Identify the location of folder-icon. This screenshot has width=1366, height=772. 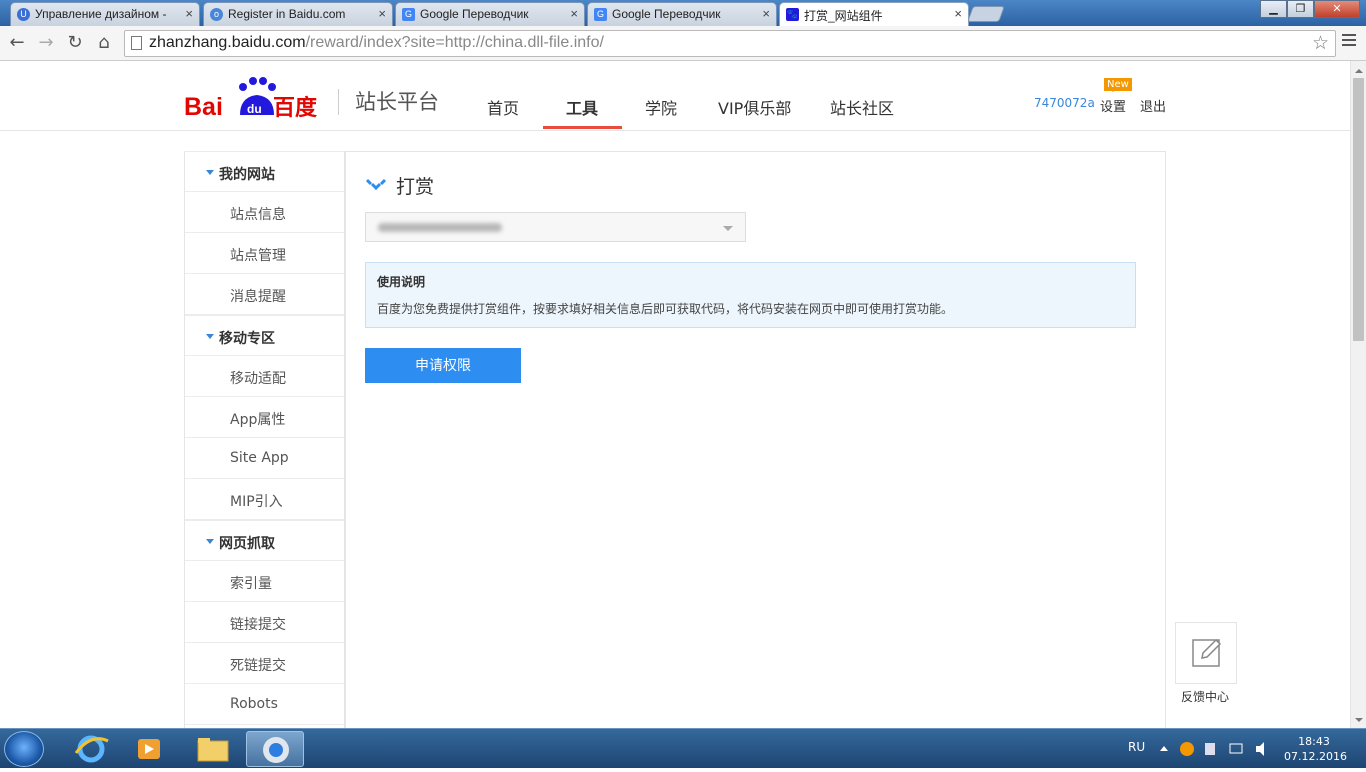
(213, 750).